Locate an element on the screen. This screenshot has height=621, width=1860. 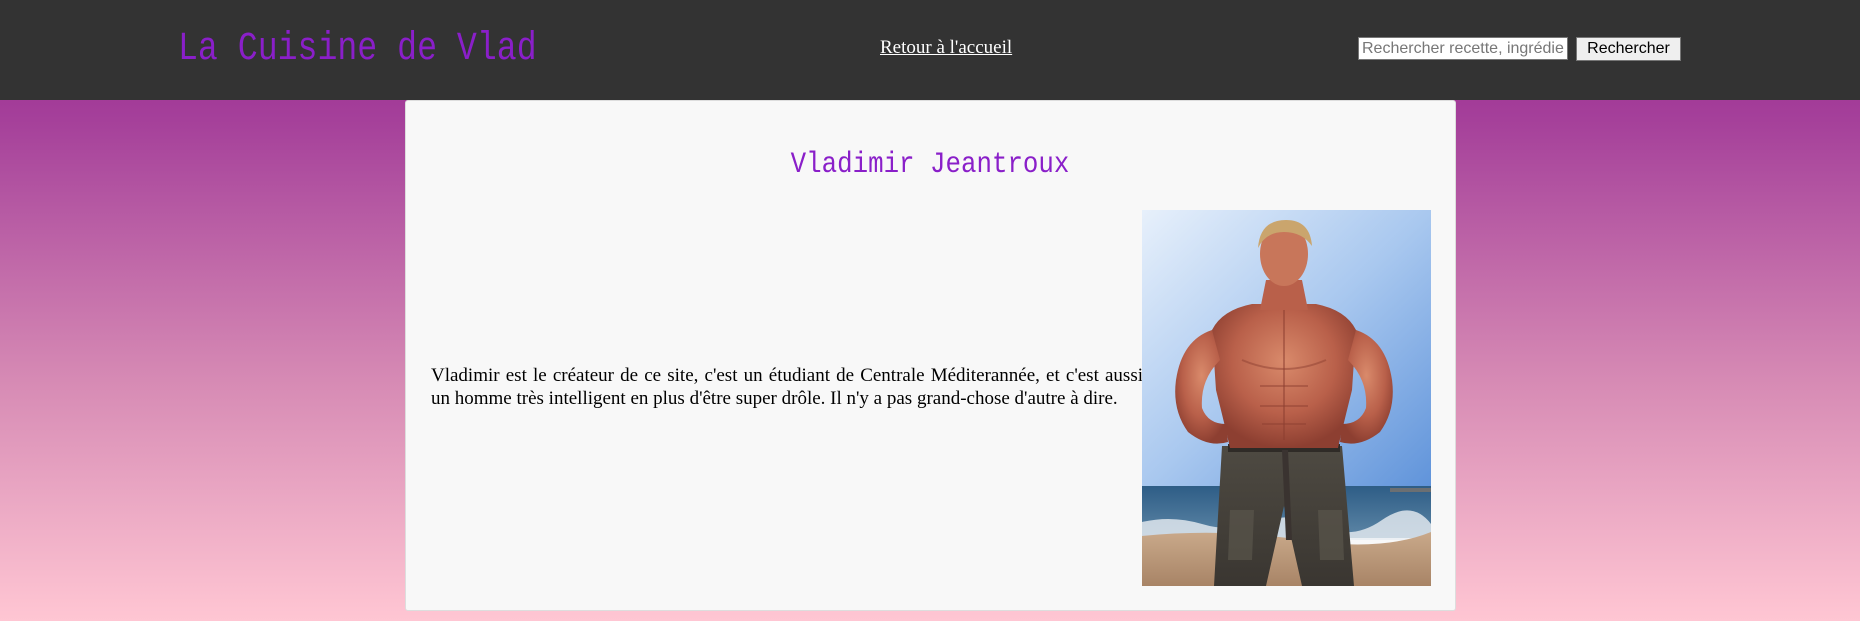
profile-name: Vladimir Jeantroux is located at coordinates (930, 165).